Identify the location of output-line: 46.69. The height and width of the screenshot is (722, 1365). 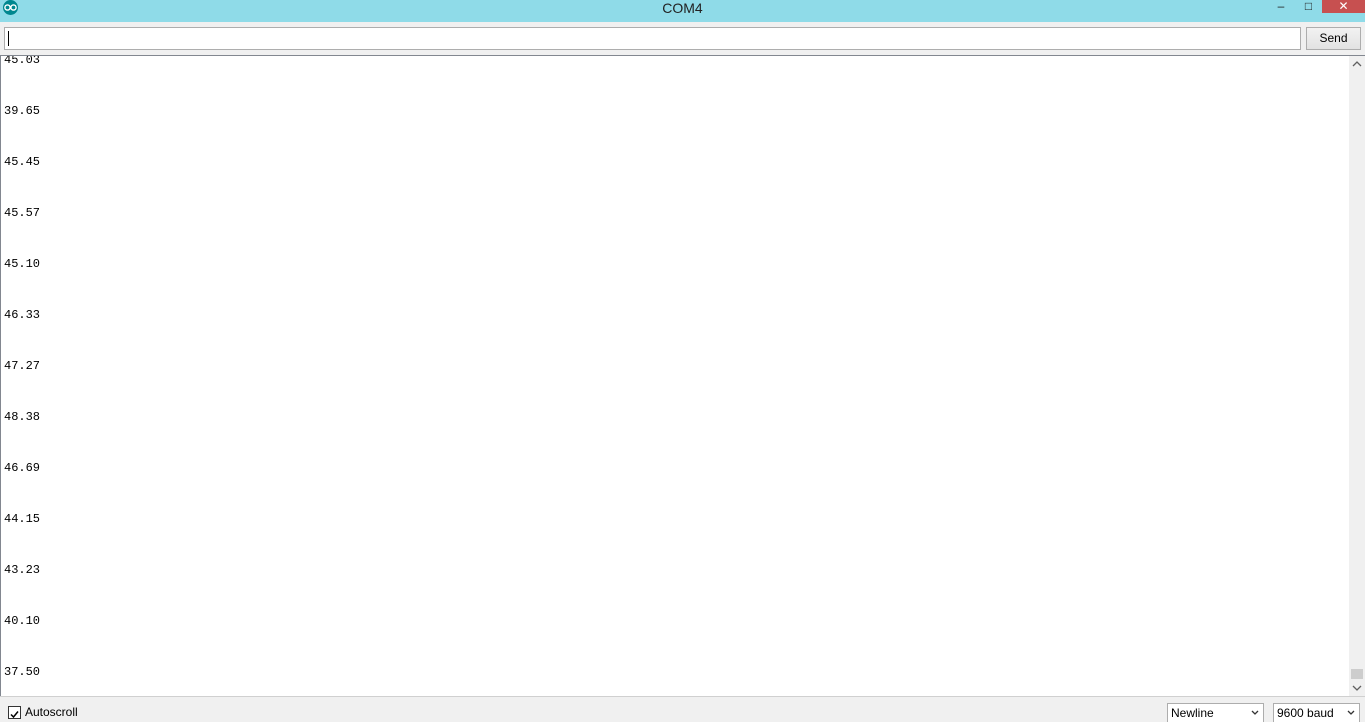
(22, 468).